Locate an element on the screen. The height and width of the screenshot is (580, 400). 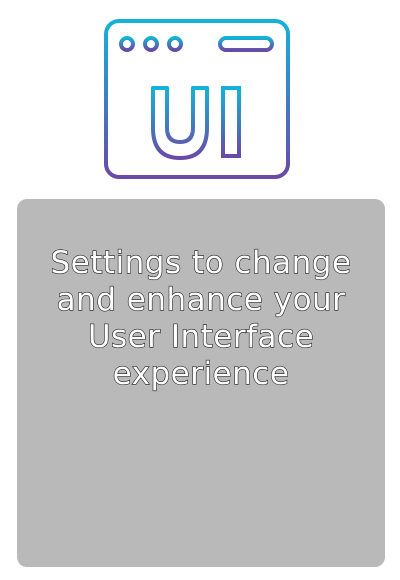
ui-logo is located at coordinates (197, 99).